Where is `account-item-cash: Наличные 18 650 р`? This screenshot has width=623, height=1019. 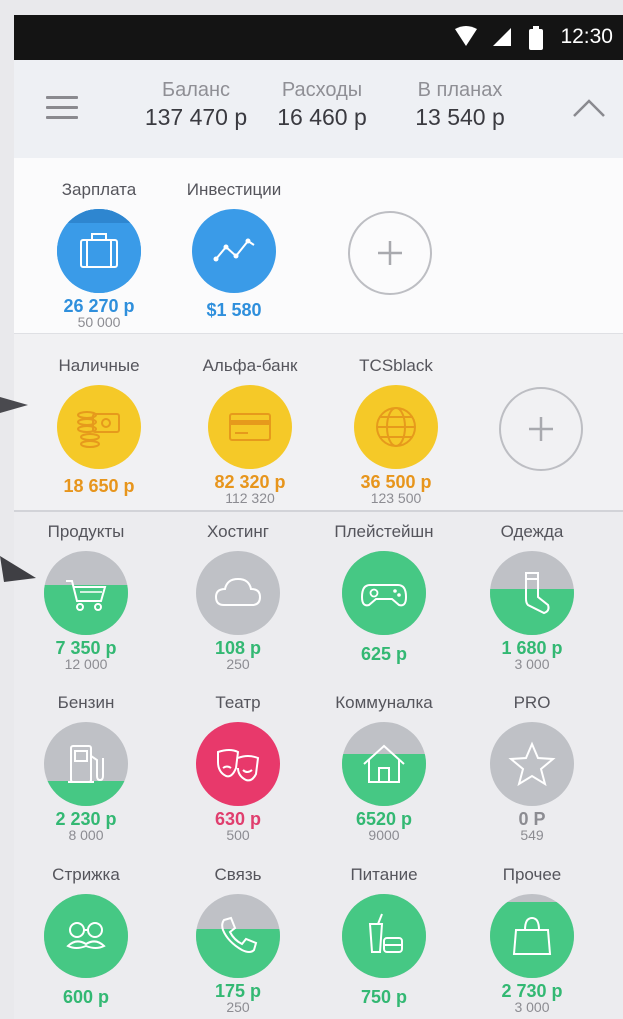 account-item-cash: Наличные 18 650 р is located at coordinates (99, 425).